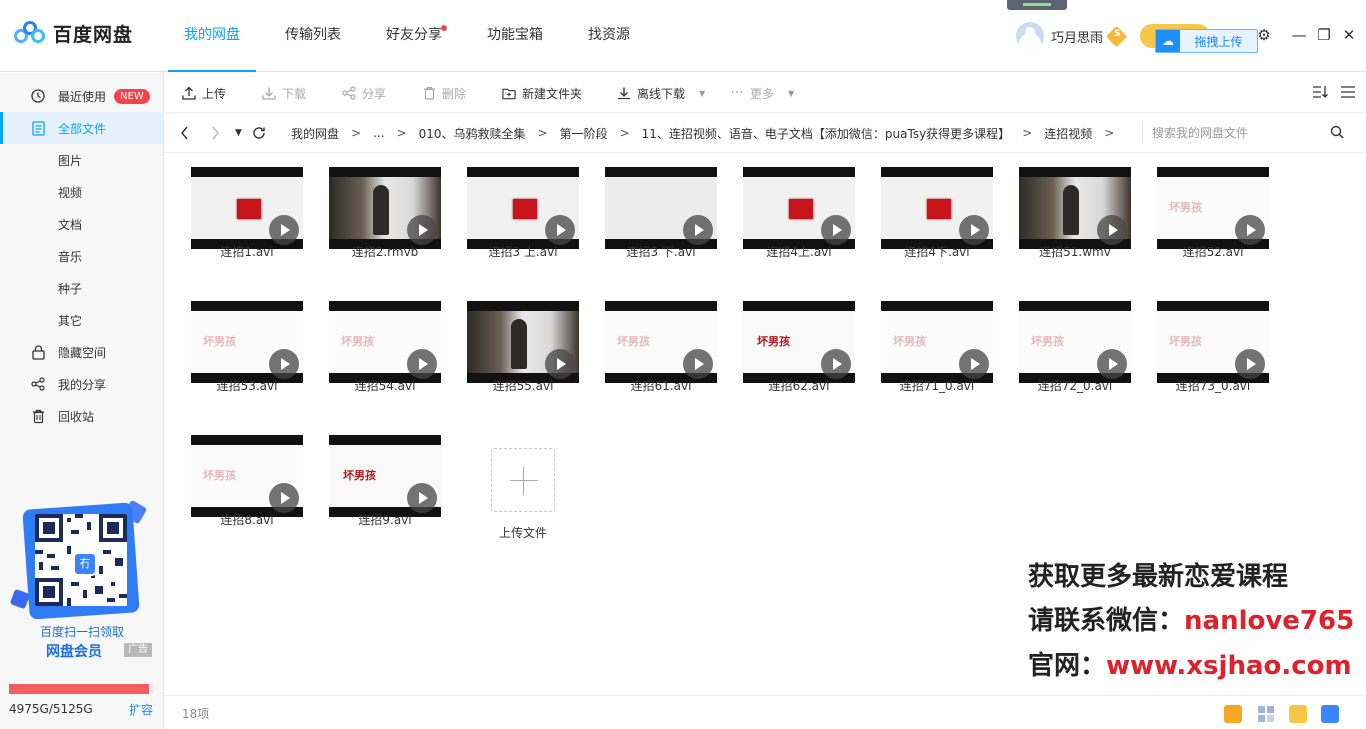 The height and width of the screenshot is (729, 1366). Describe the element at coordinates (238, 133) in the screenshot. I see `history-dropdown-icon: ▼` at that location.